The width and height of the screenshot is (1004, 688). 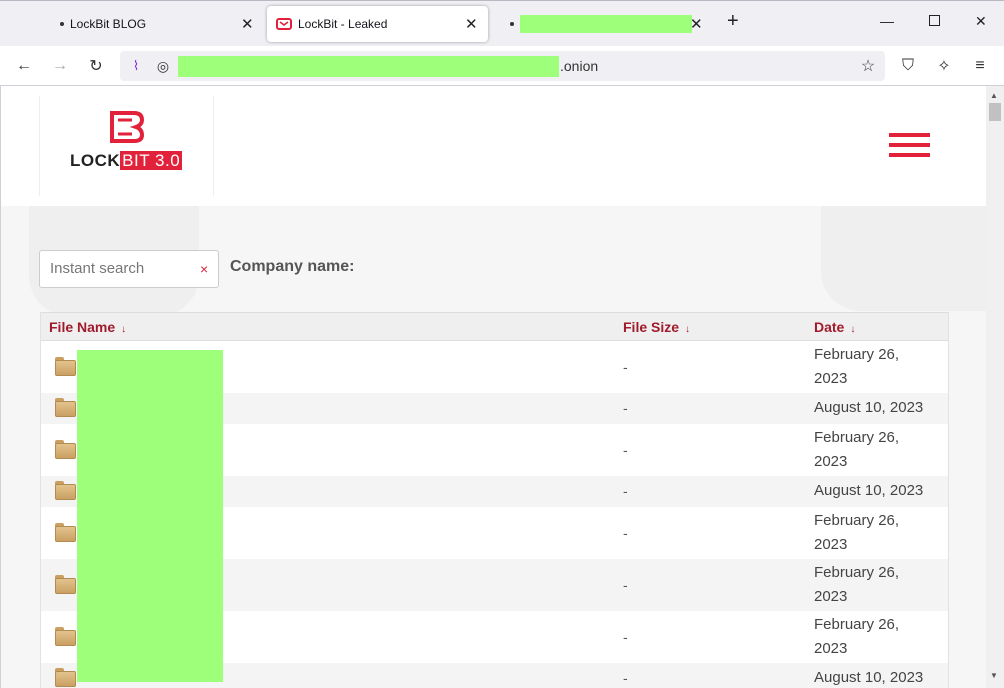 What do you see at coordinates (494, 326) in the screenshot?
I see `table-header: File Name ↓ File Size ↓ Date ↓` at bounding box center [494, 326].